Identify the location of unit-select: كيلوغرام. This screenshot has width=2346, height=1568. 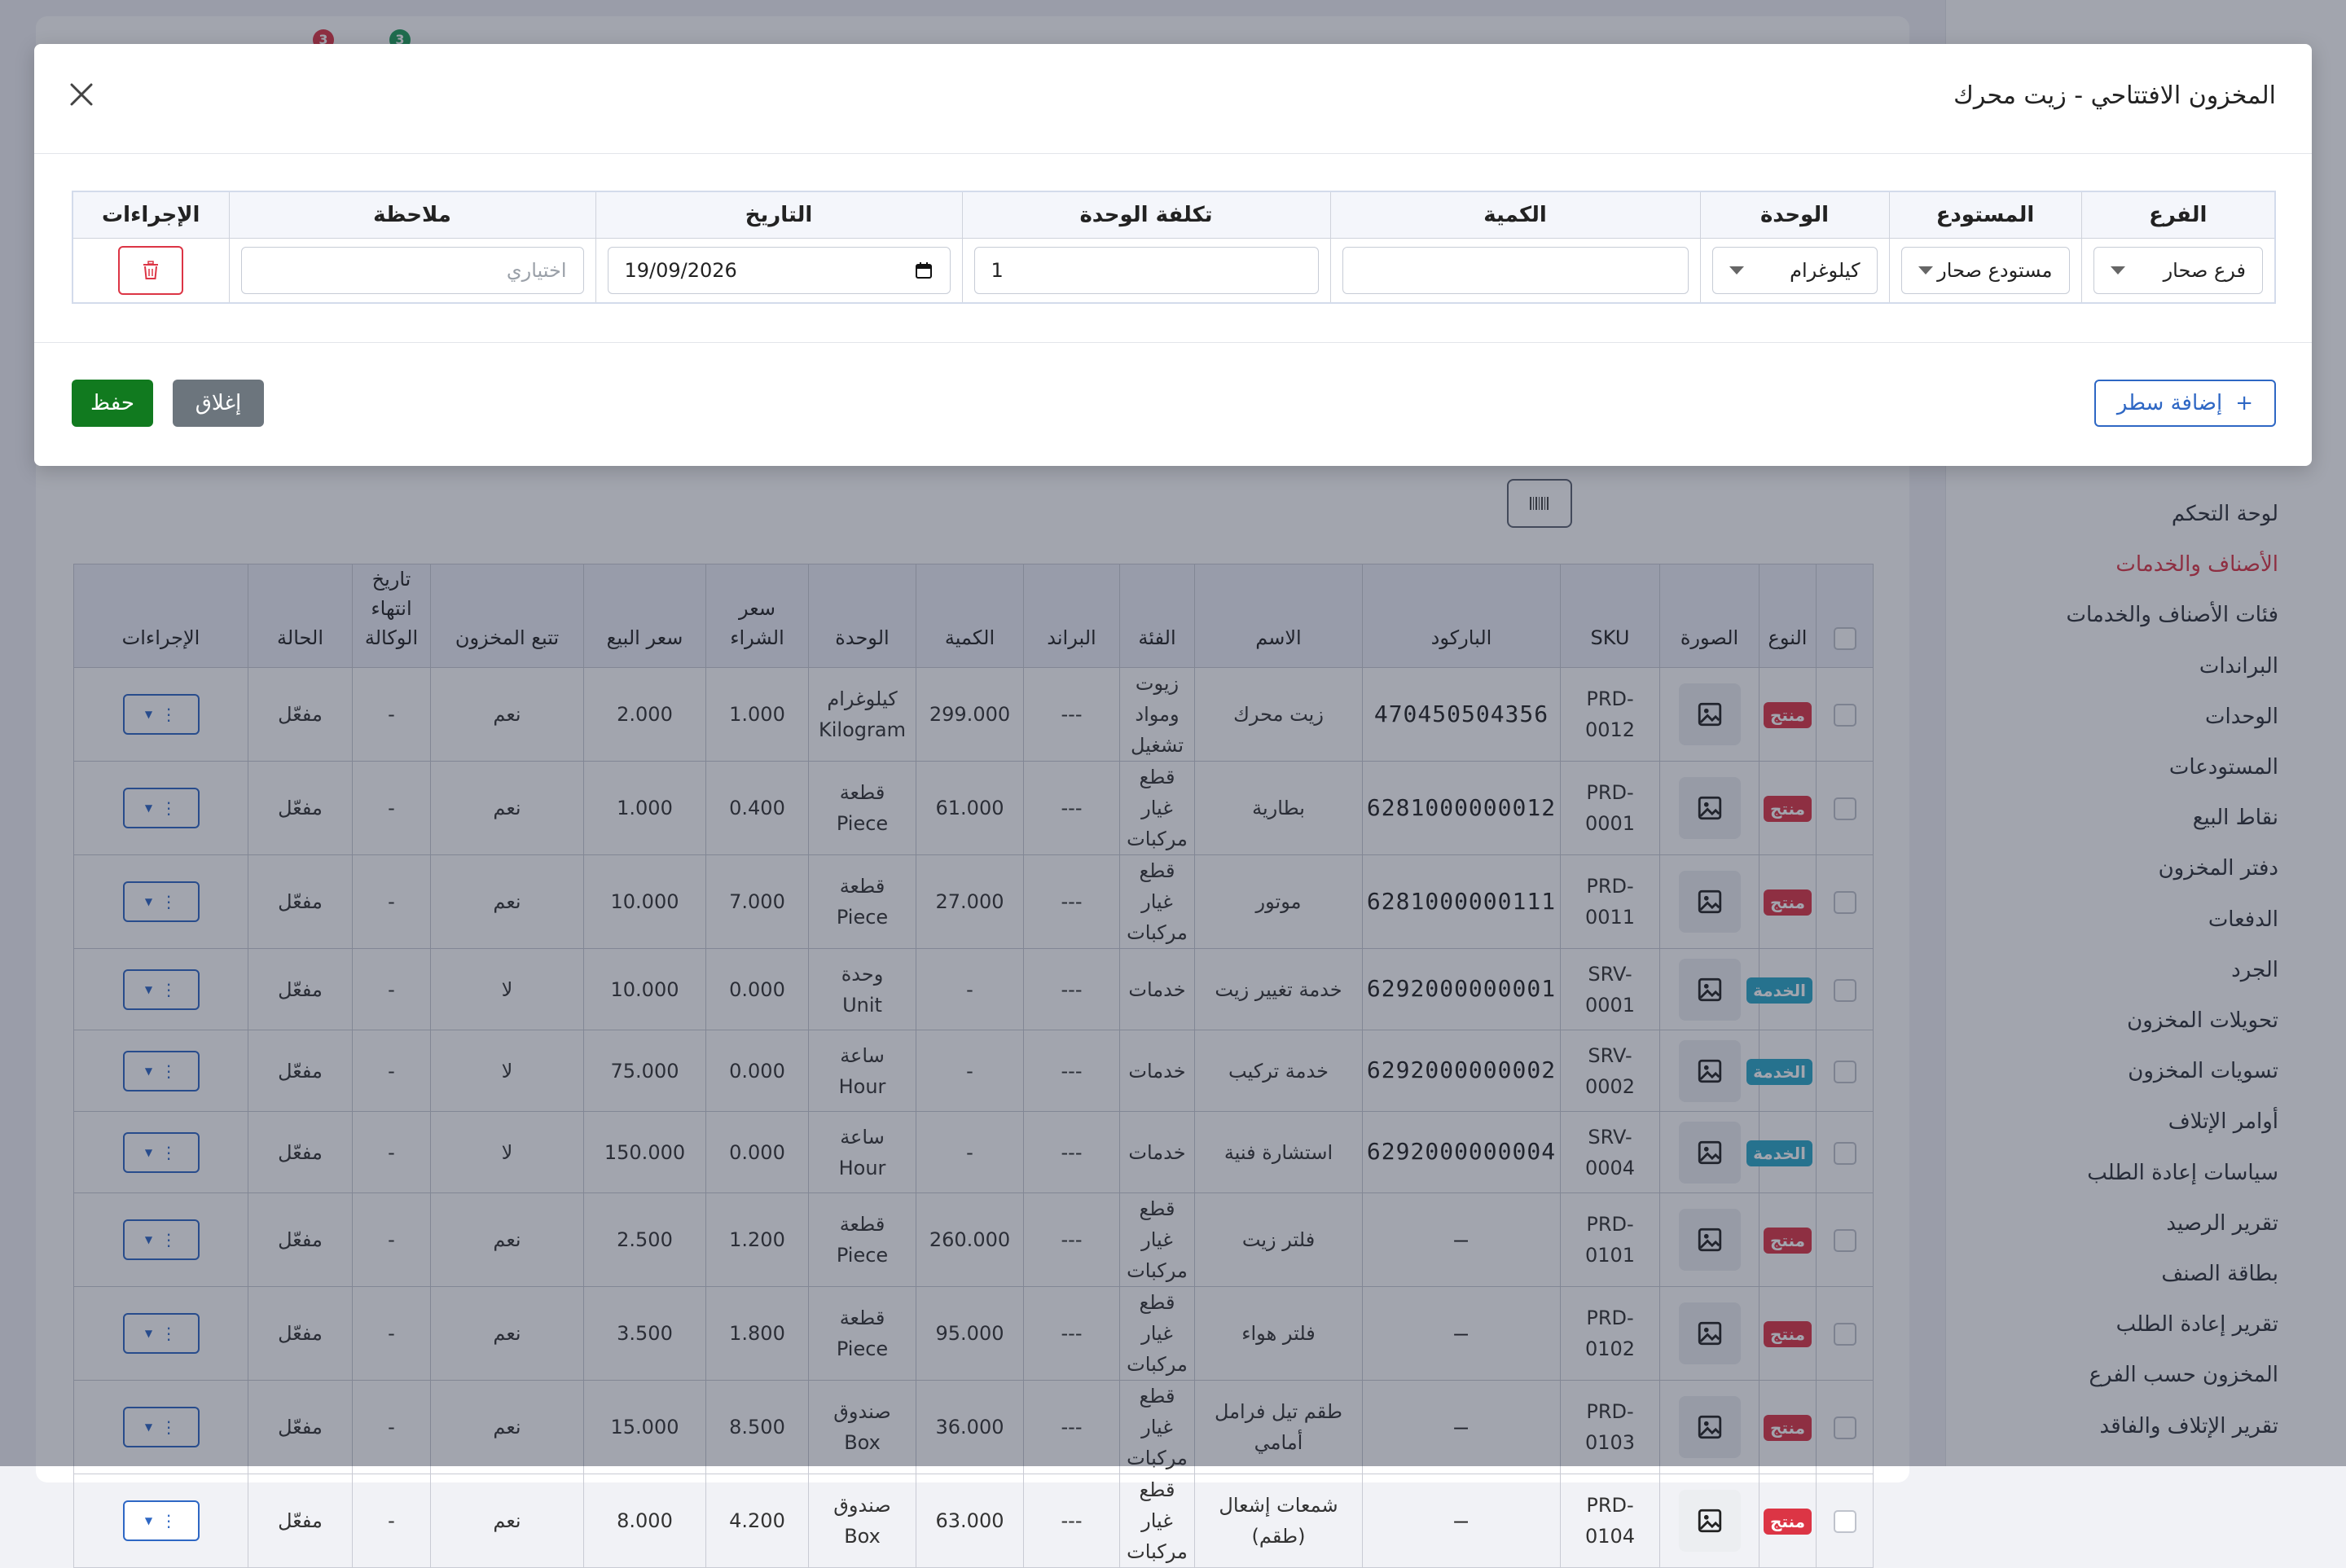
(1794, 270).